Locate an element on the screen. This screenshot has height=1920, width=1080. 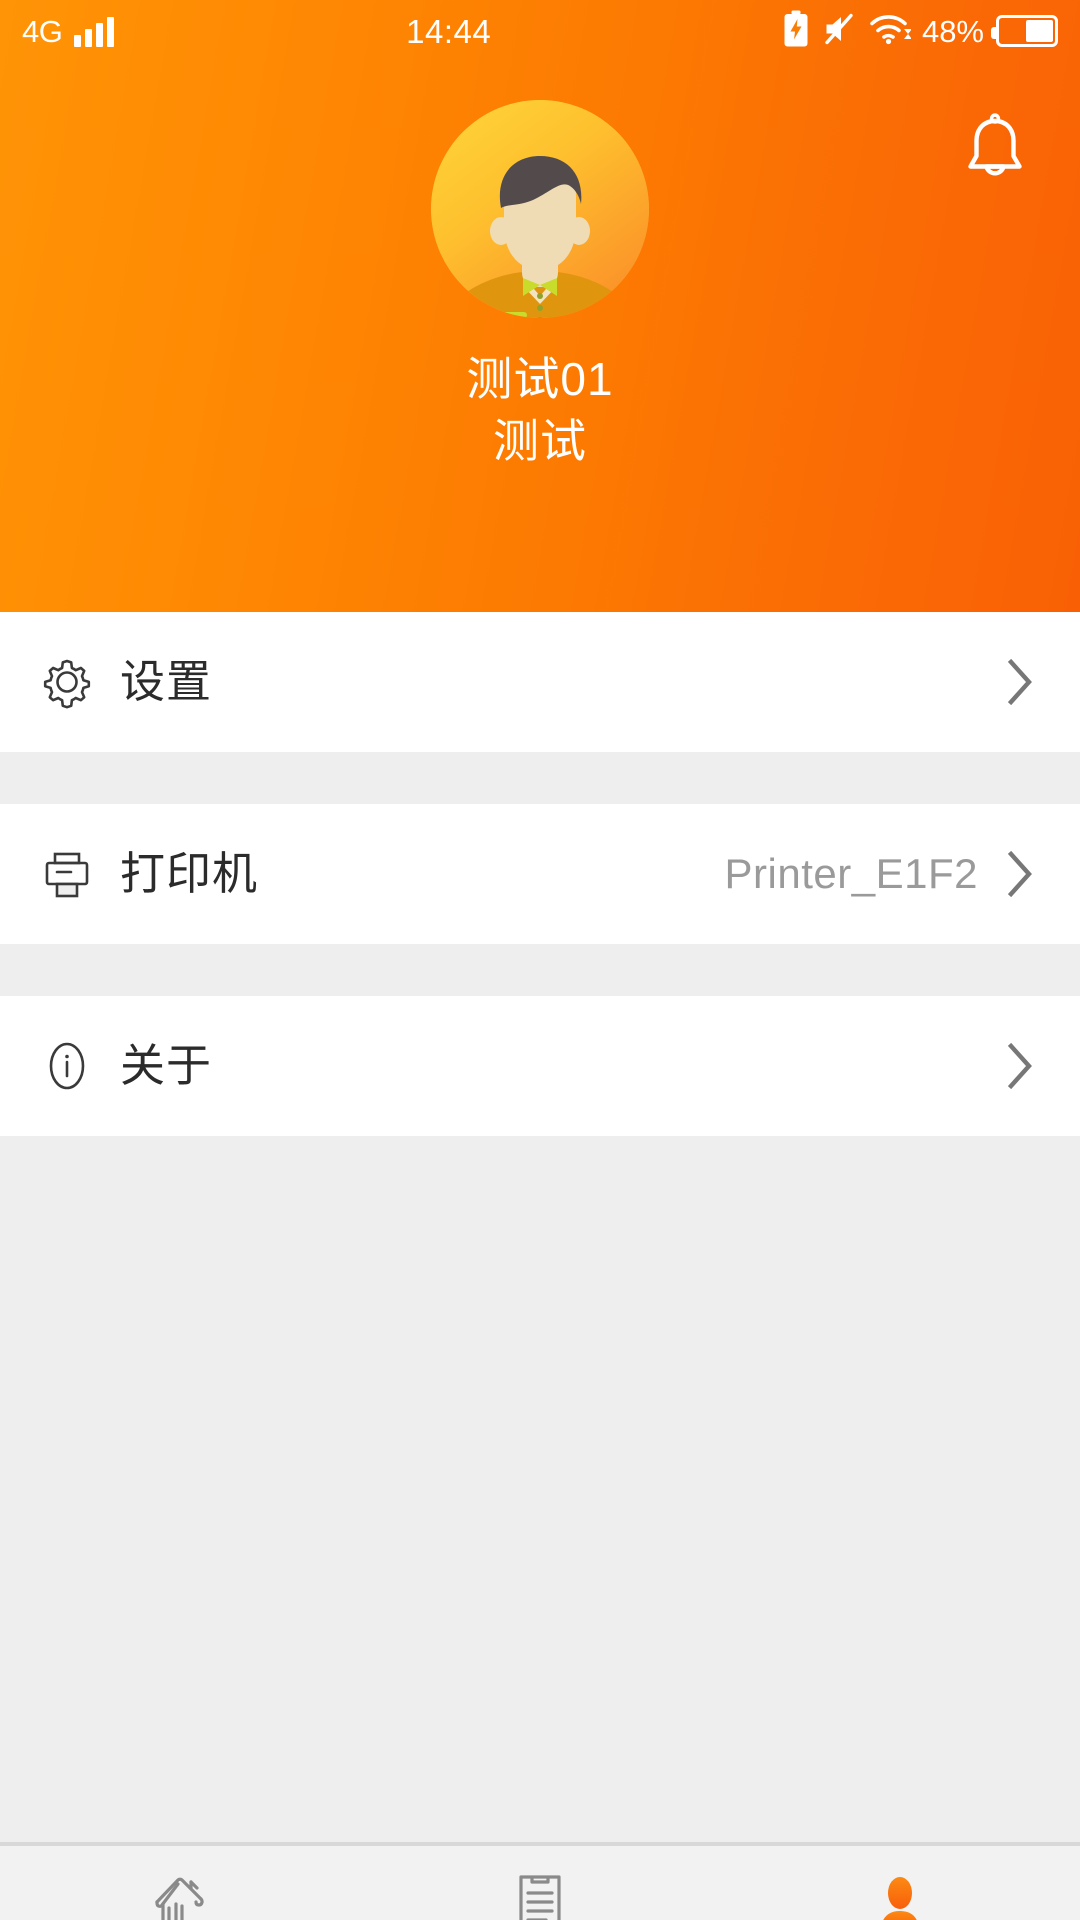
status-bar-right: 48% is located at coordinates (920, 31).